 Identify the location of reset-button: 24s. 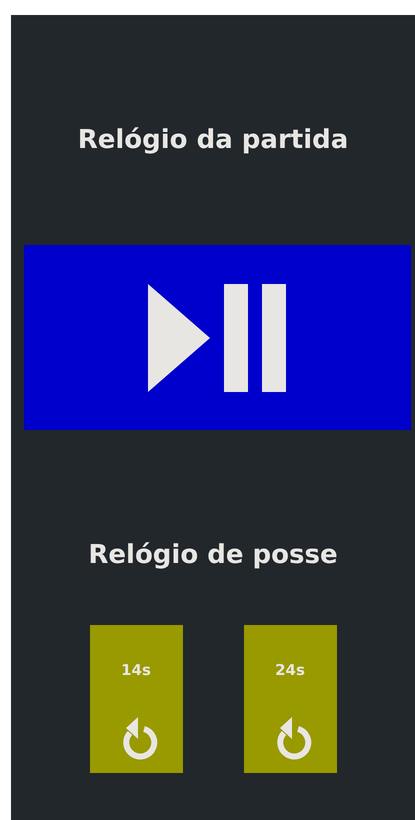
(290, 699).